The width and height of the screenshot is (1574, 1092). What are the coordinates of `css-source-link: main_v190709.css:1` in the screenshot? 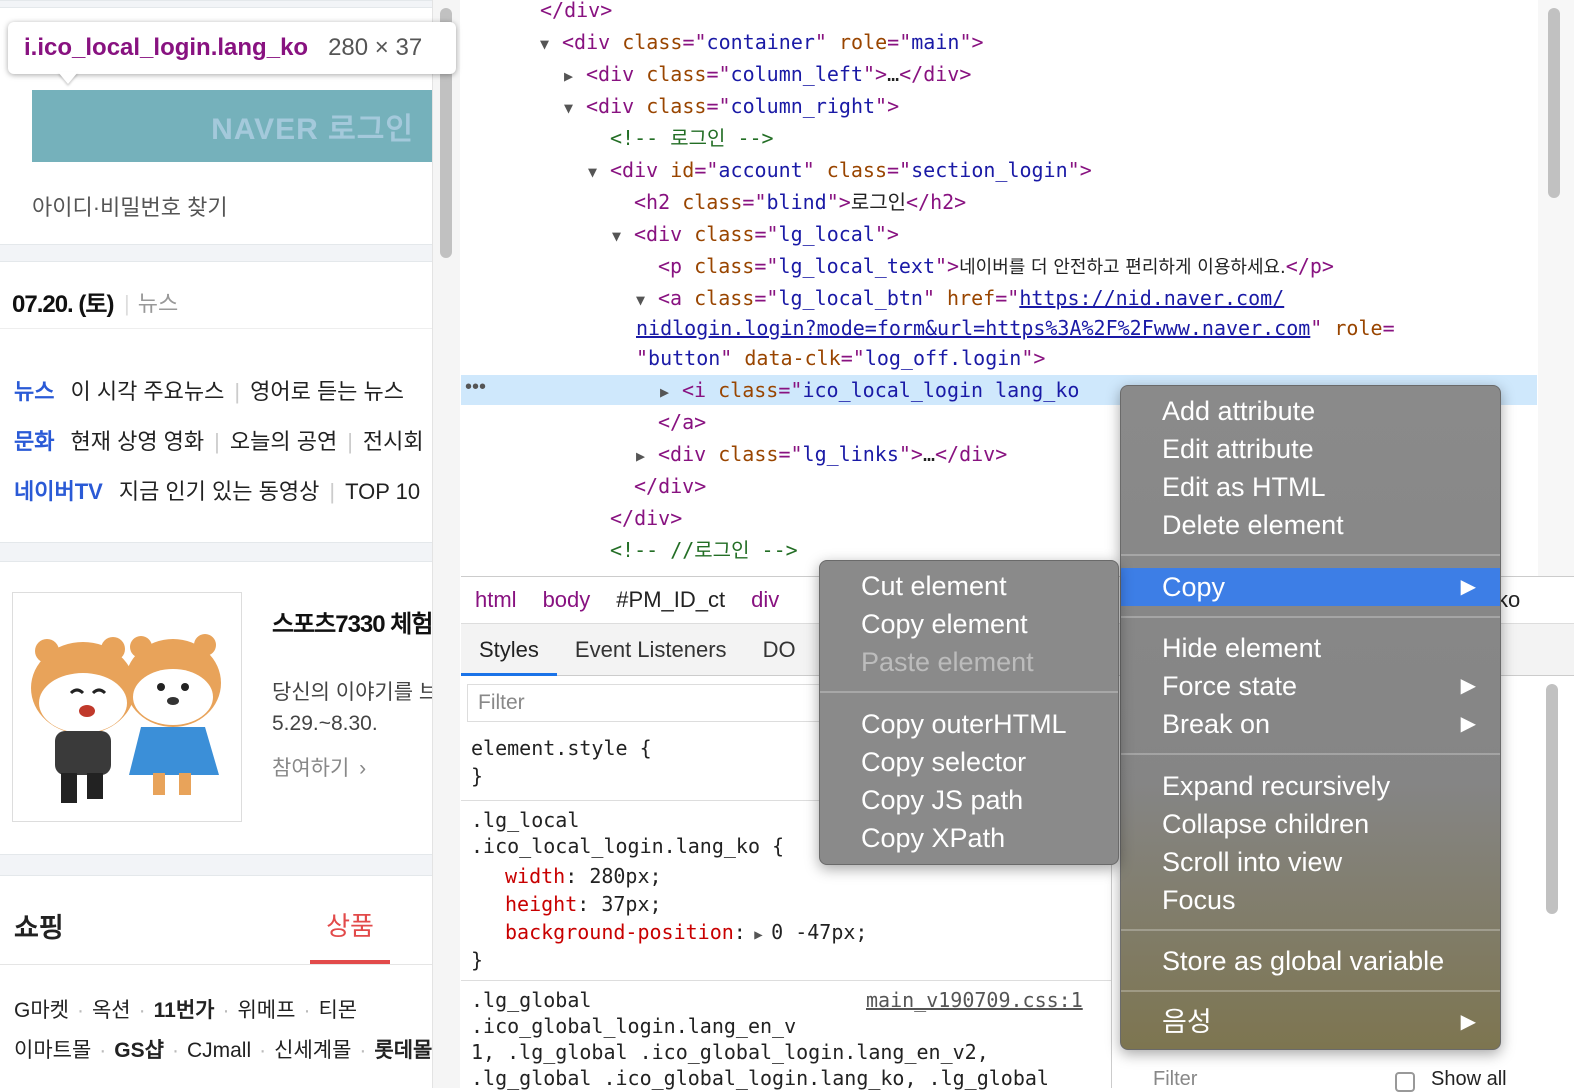 It's located at (974, 1000).